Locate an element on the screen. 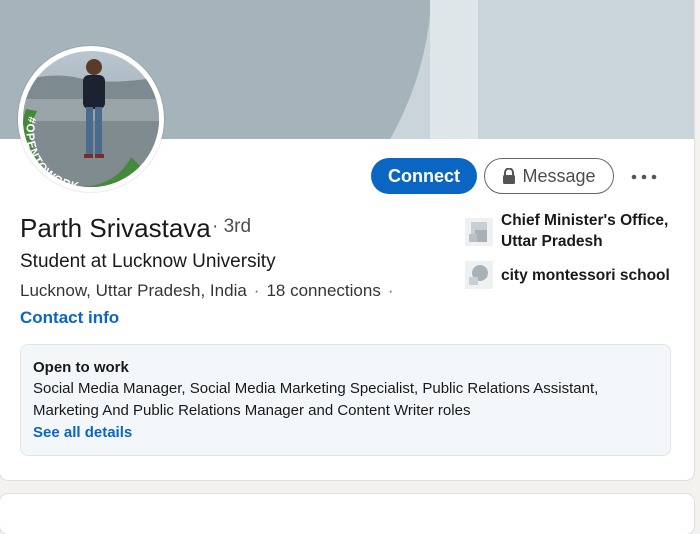  company-logo-icon is located at coordinates (479, 232).